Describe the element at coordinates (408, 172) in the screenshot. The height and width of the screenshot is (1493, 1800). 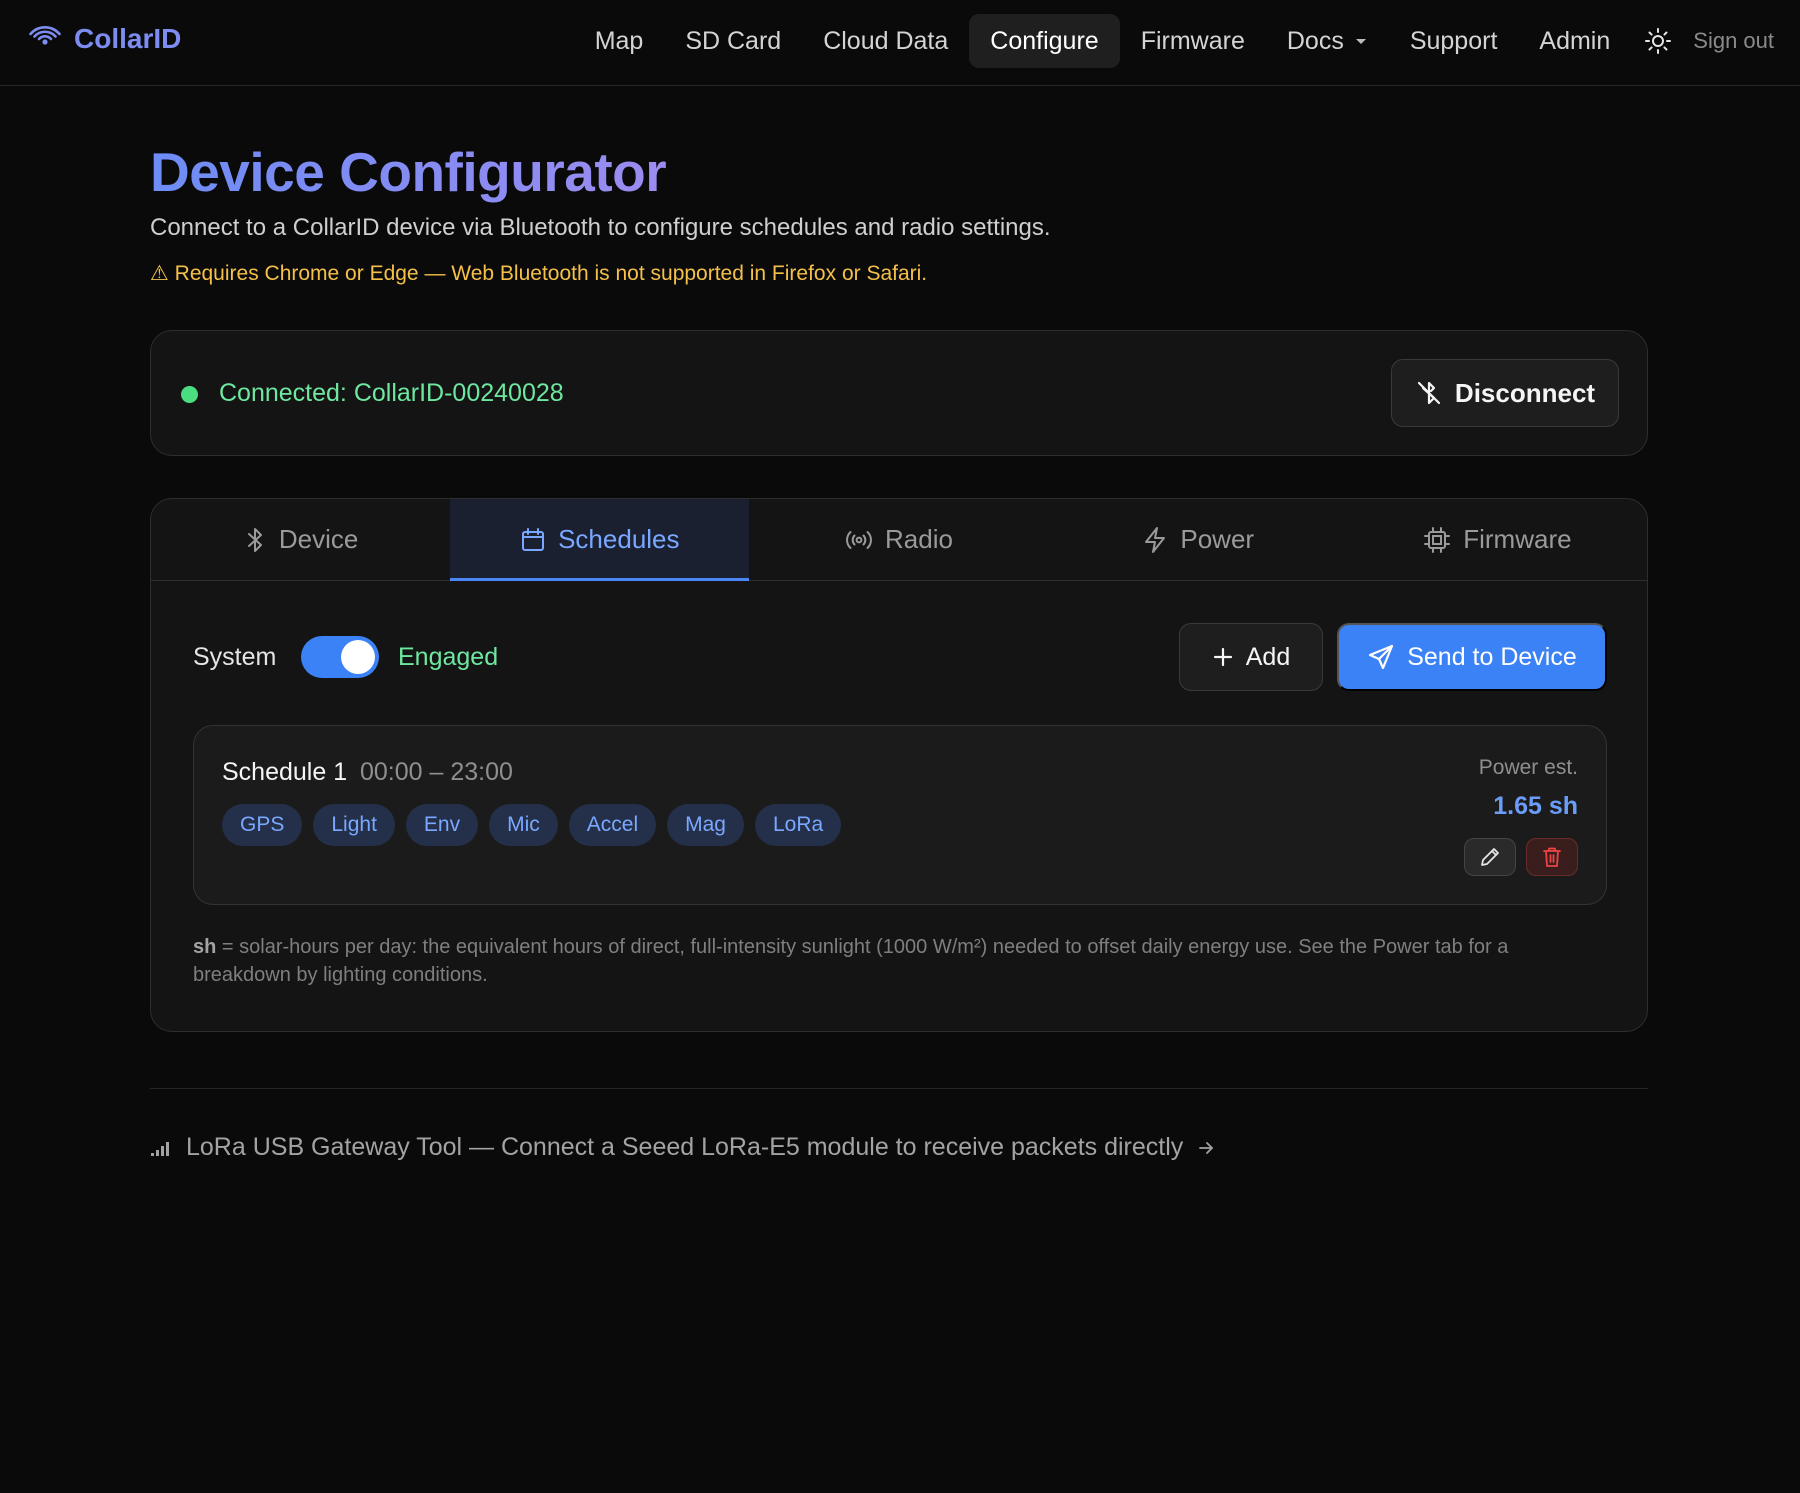
I see `page-title: Device Configurator` at that location.